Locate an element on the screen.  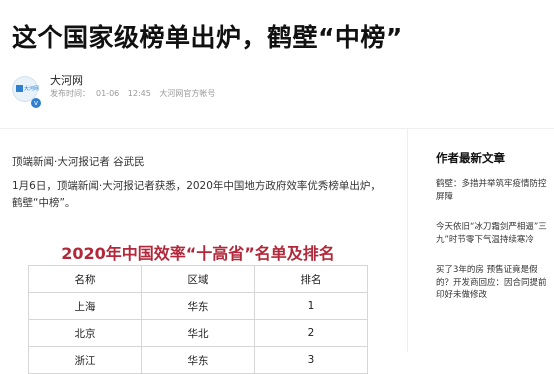
sidebar-article-link: 今天依旧“冰刀霜剑严相逼”三九”时节零下气温持续寒冷 is located at coordinates (495, 233).